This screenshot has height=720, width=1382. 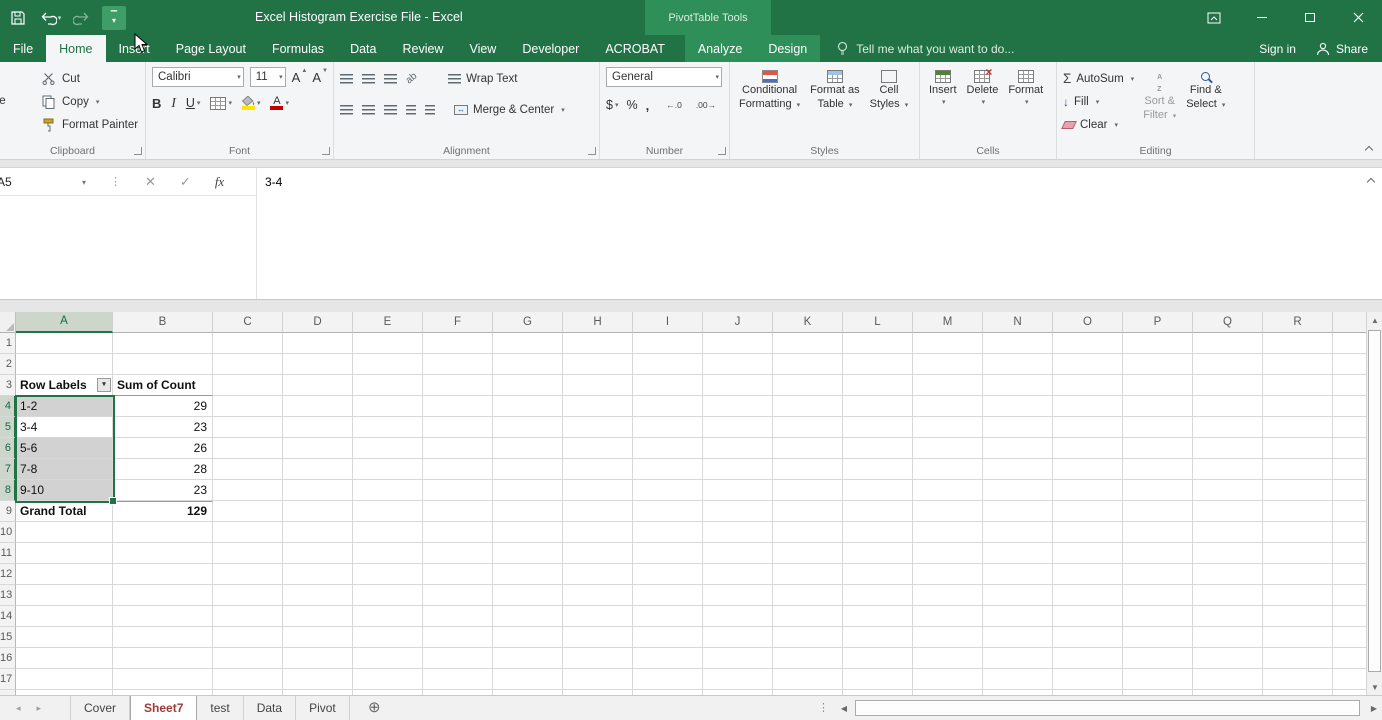 I want to click on cell-L6, so click(x=878, y=448).